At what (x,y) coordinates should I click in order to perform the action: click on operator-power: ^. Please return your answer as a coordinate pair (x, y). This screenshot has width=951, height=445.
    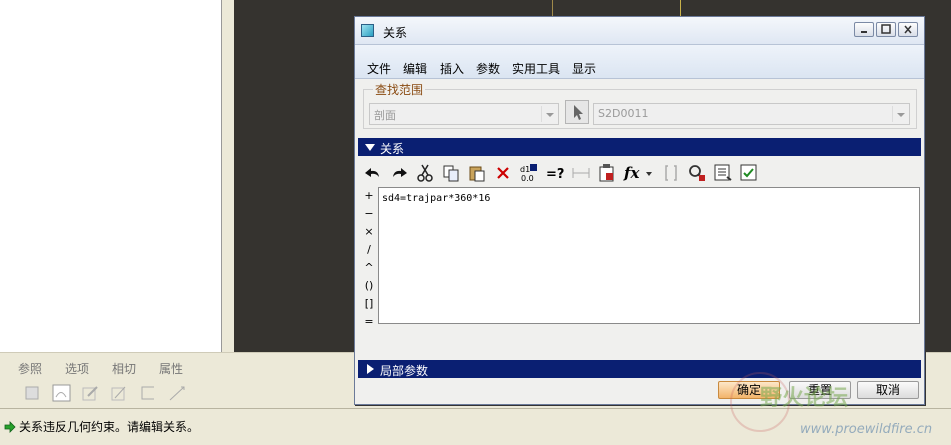
    Looking at the image, I should click on (369, 270).